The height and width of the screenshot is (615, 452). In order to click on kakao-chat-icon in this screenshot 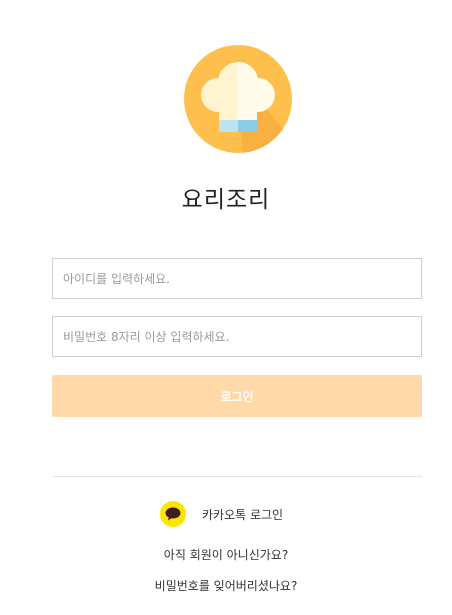, I will do `click(173, 514)`.